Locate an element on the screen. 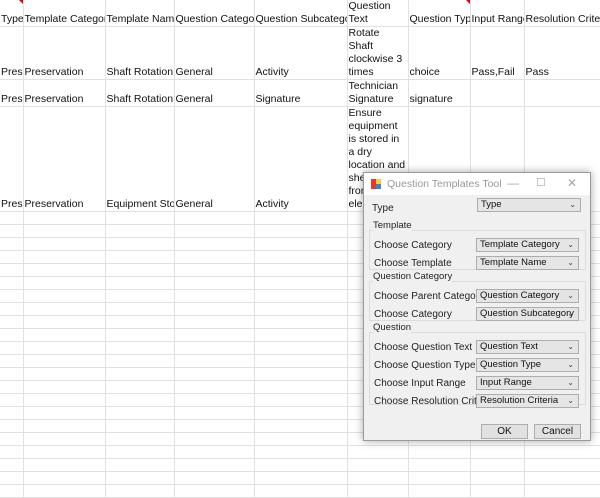 The height and width of the screenshot is (498, 600). field-combo: Question Category ⌄ is located at coordinates (527, 296).